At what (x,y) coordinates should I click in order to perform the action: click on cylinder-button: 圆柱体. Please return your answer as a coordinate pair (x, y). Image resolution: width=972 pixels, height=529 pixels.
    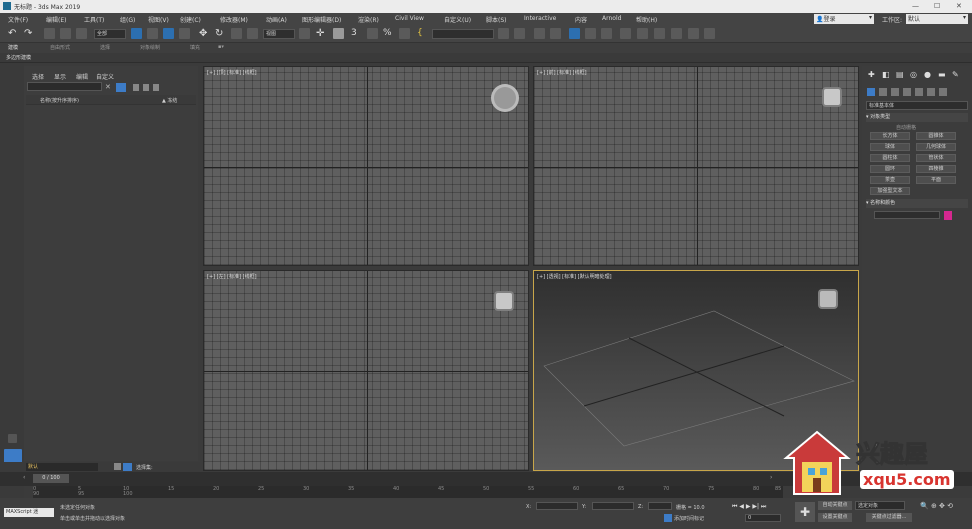
    Looking at the image, I should click on (890, 158).